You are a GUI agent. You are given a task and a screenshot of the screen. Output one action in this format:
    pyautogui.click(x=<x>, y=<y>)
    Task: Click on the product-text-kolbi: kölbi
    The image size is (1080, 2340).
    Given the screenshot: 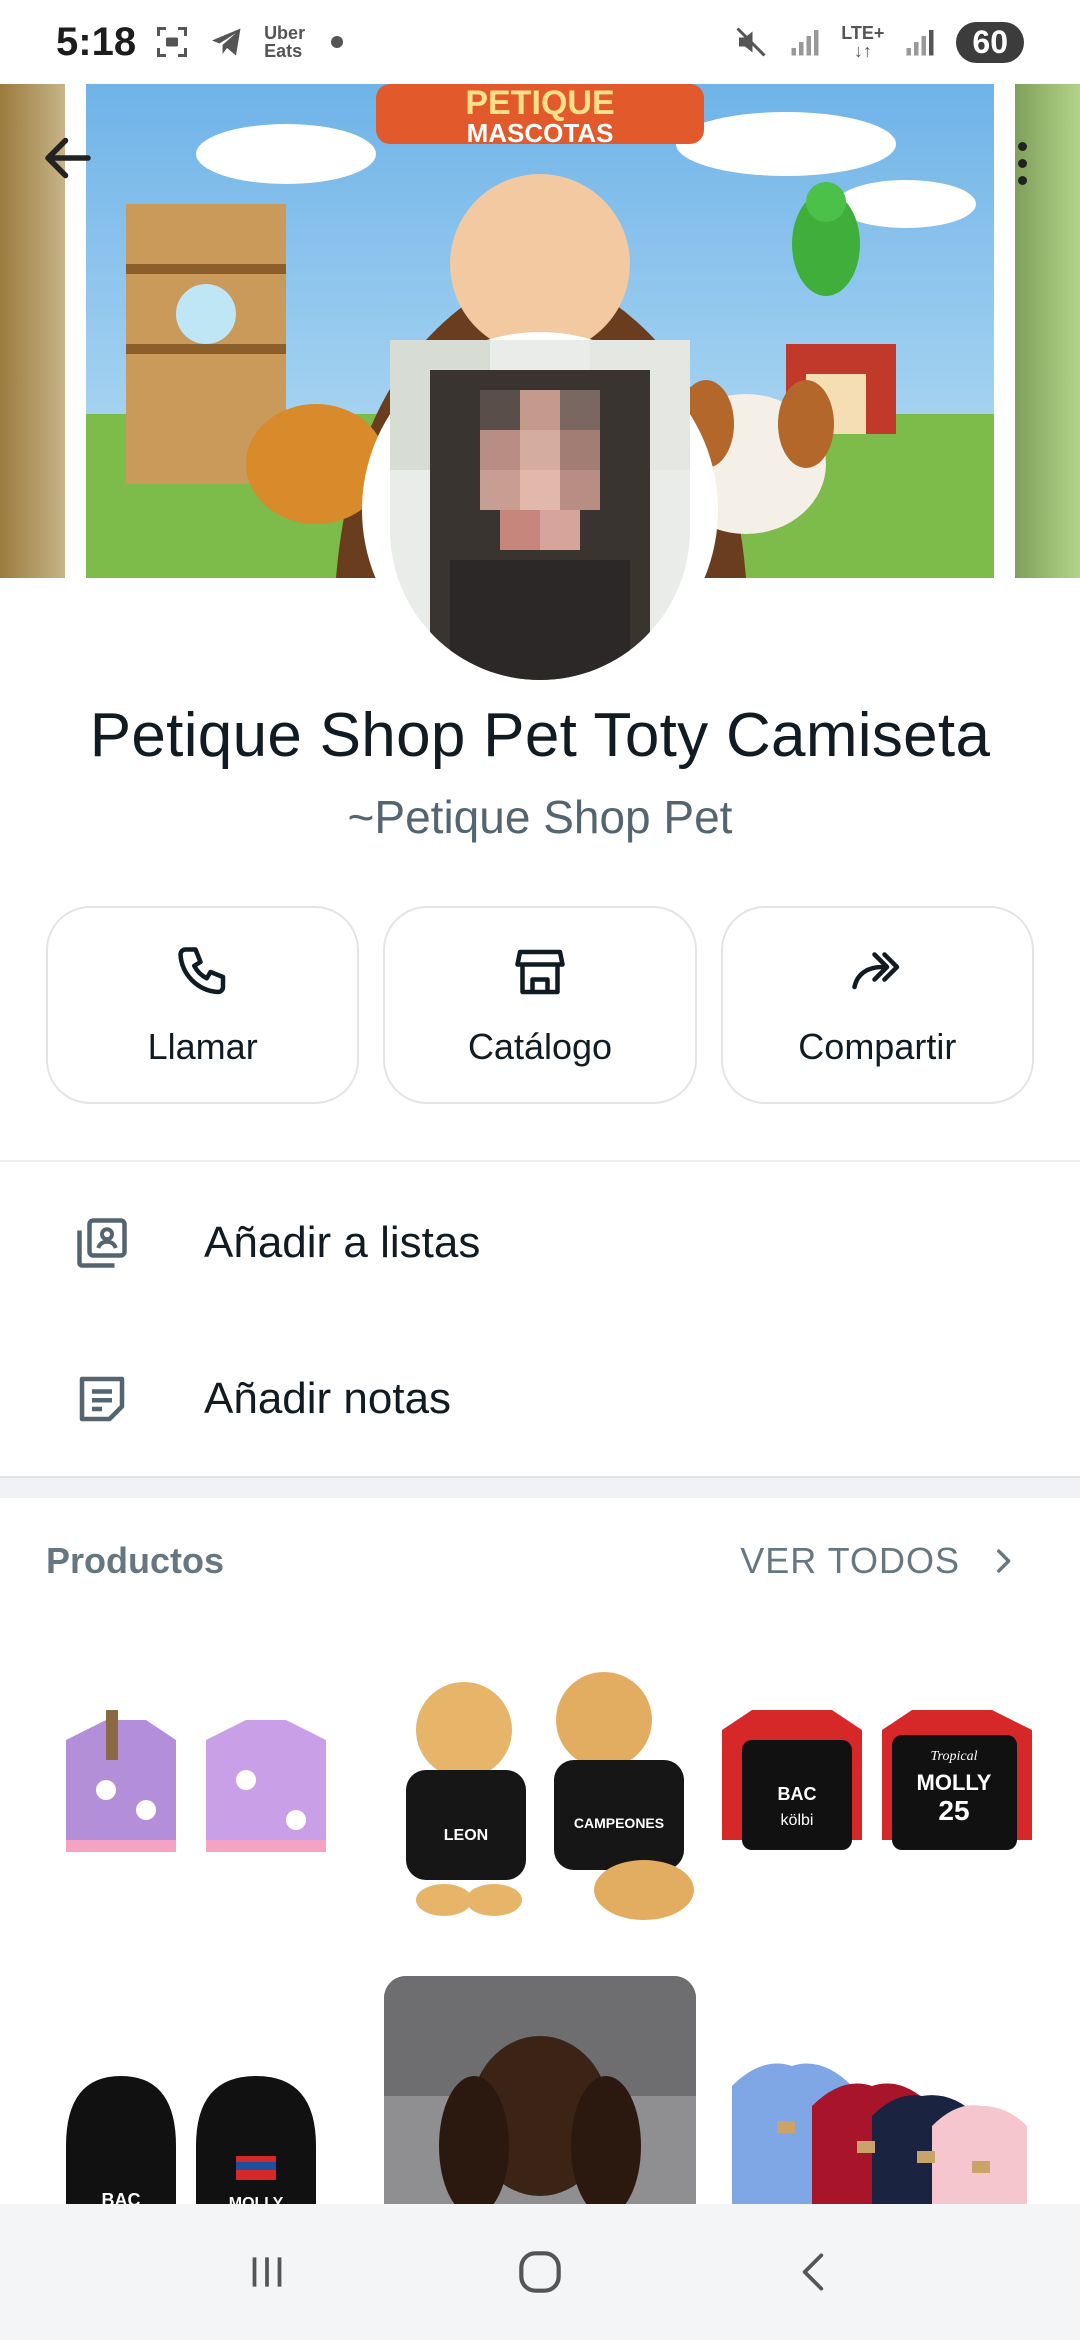 What is the action you would take?
    pyautogui.click(x=797, y=1820)
    